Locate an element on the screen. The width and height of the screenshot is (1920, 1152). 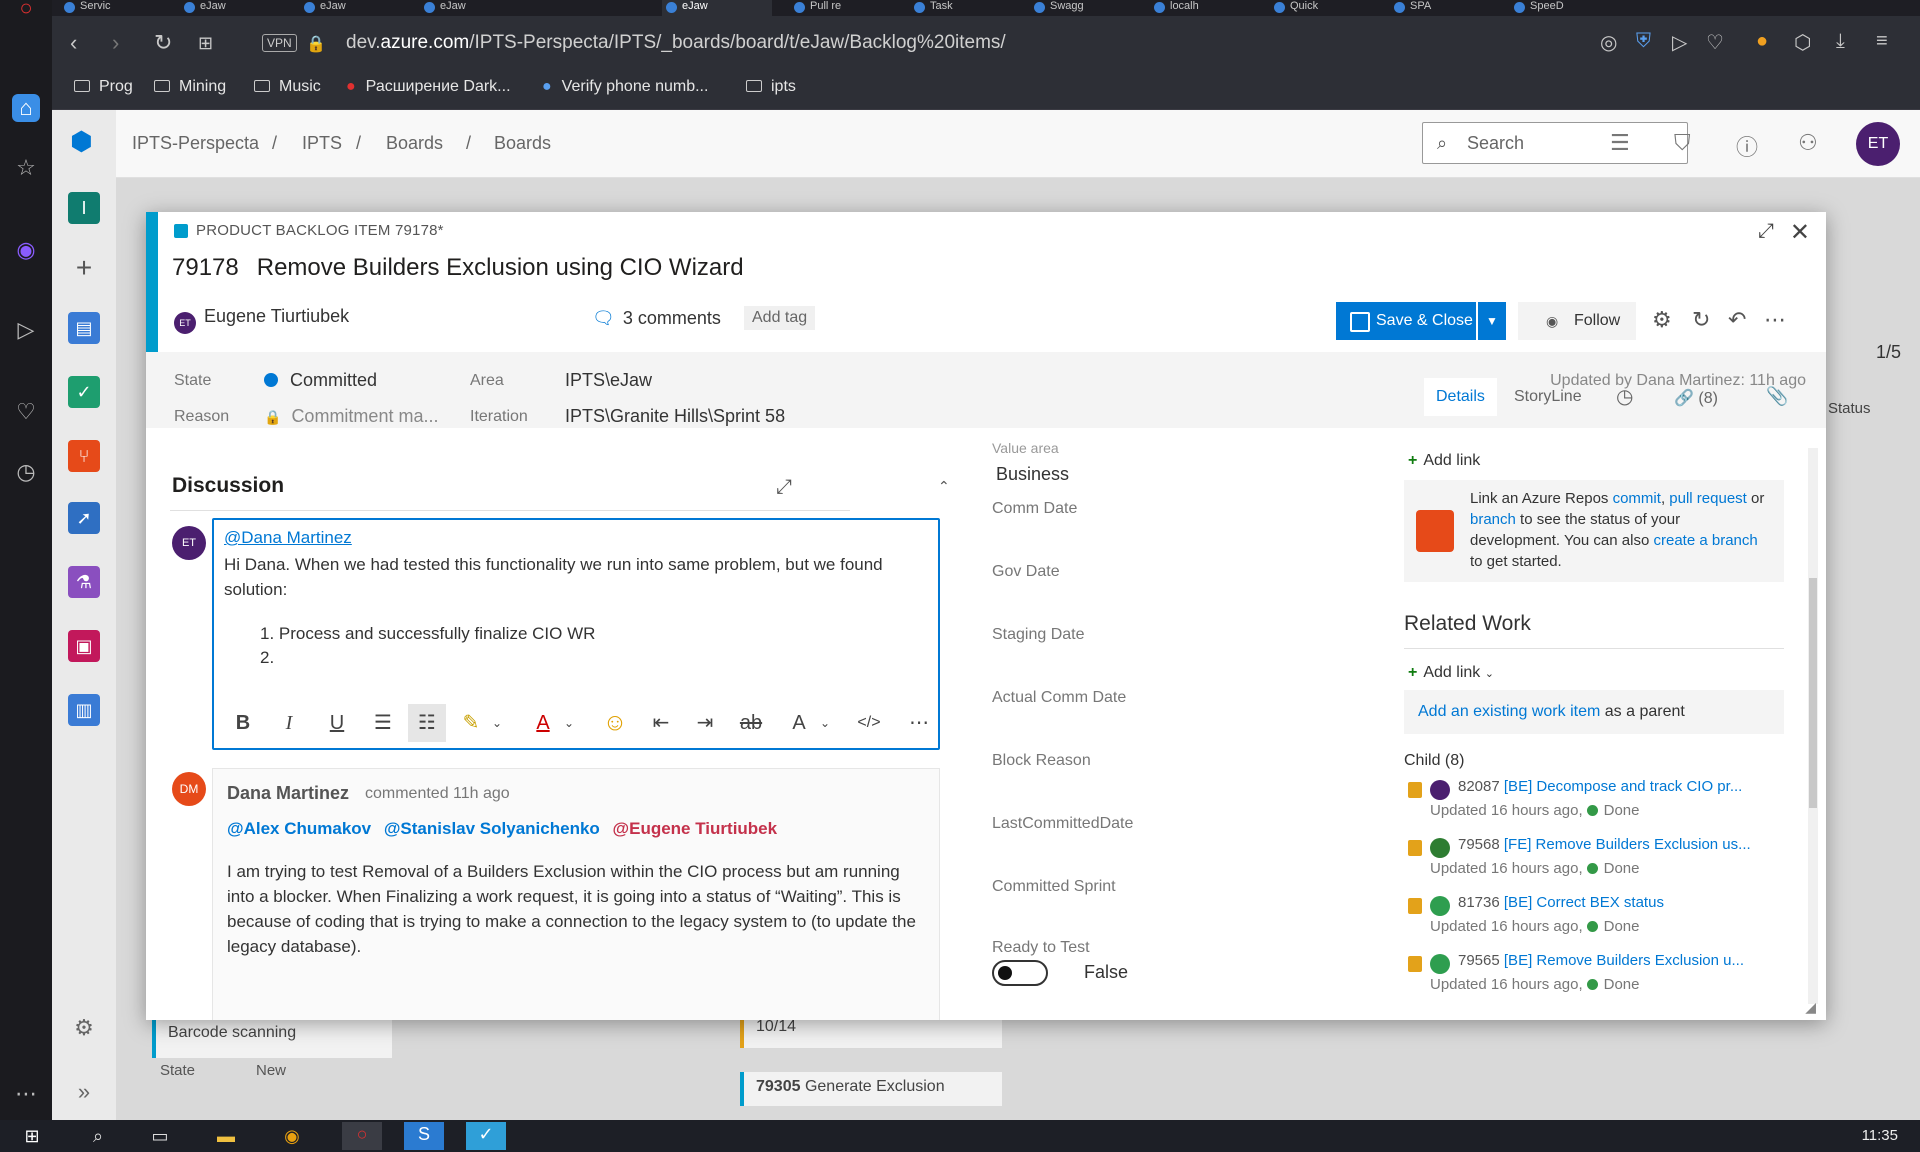
mention-link: @Stanislav Solyanichenko is located at coordinates (492, 828).